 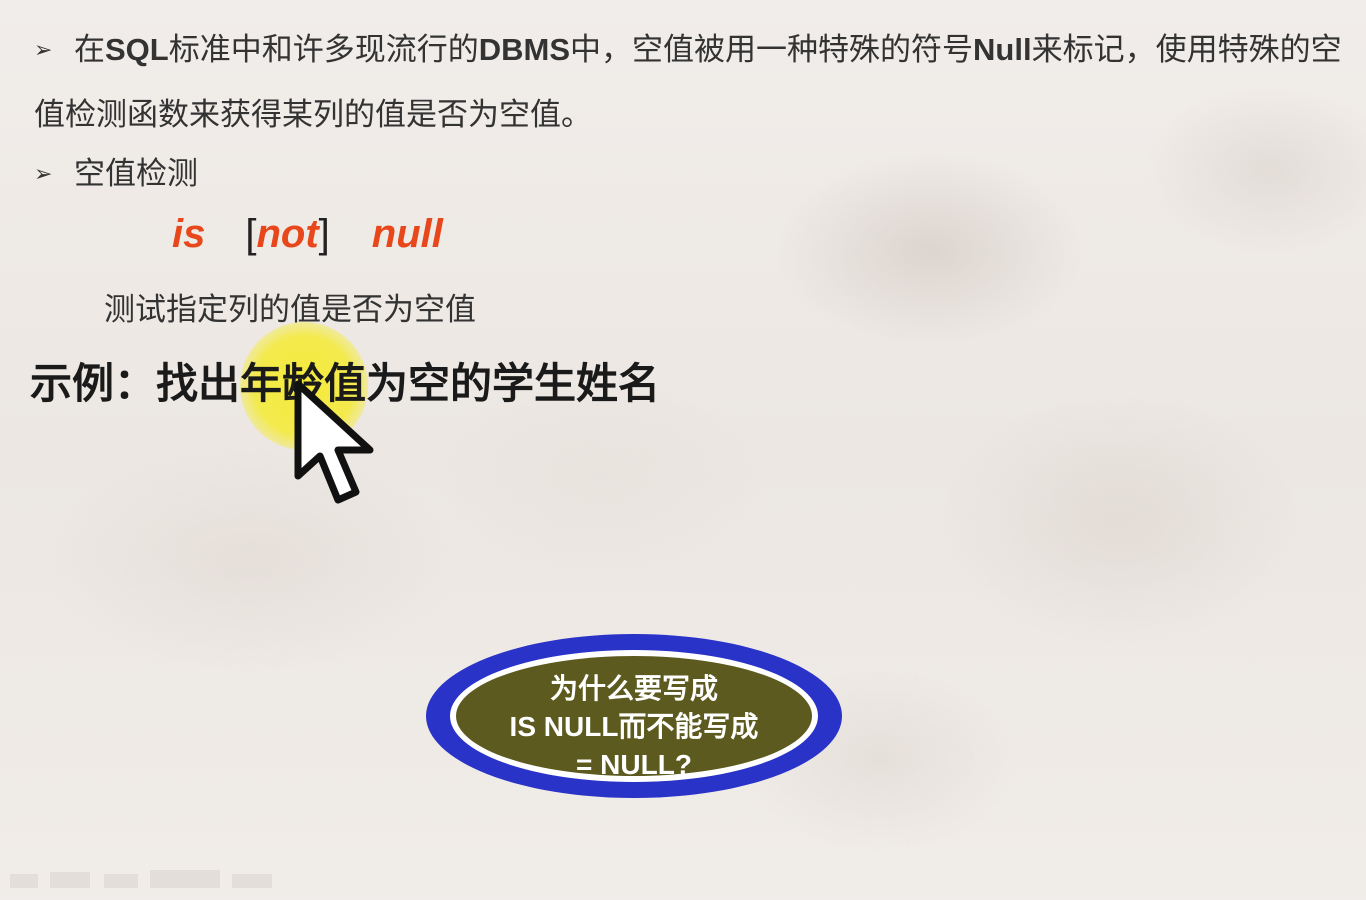 What do you see at coordinates (1002, 49) in the screenshot?
I see `bullet-1-null: Null` at bounding box center [1002, 49].